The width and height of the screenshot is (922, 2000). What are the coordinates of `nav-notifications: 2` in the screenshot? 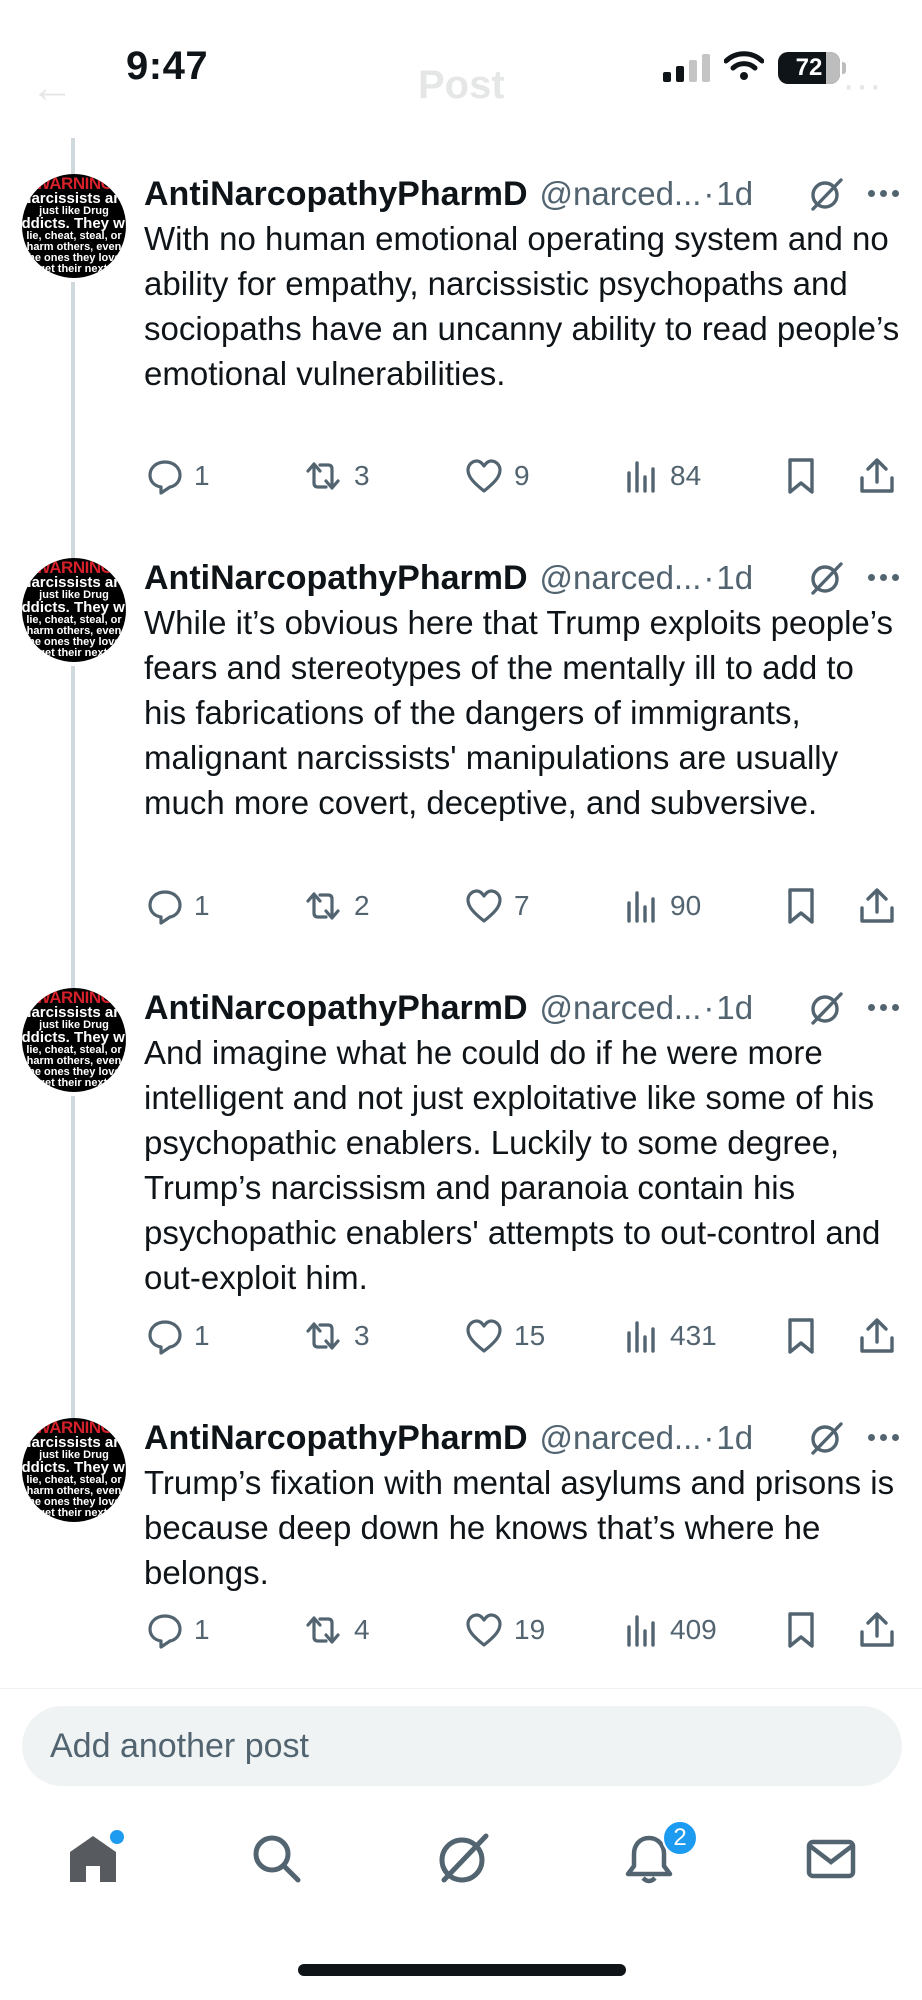 It's located at (656, 1858).